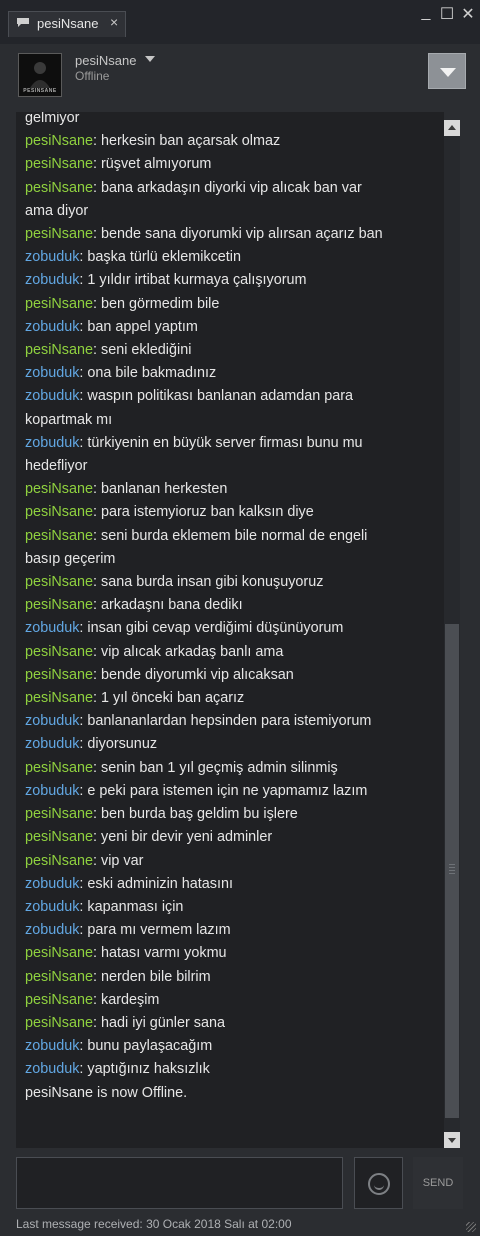 This screenshot has width=480, height=1236. Describe the element at coordinates (172, 605) in the screenshot. I see `message-text: arkadaşnı bana dedikı` at that location.